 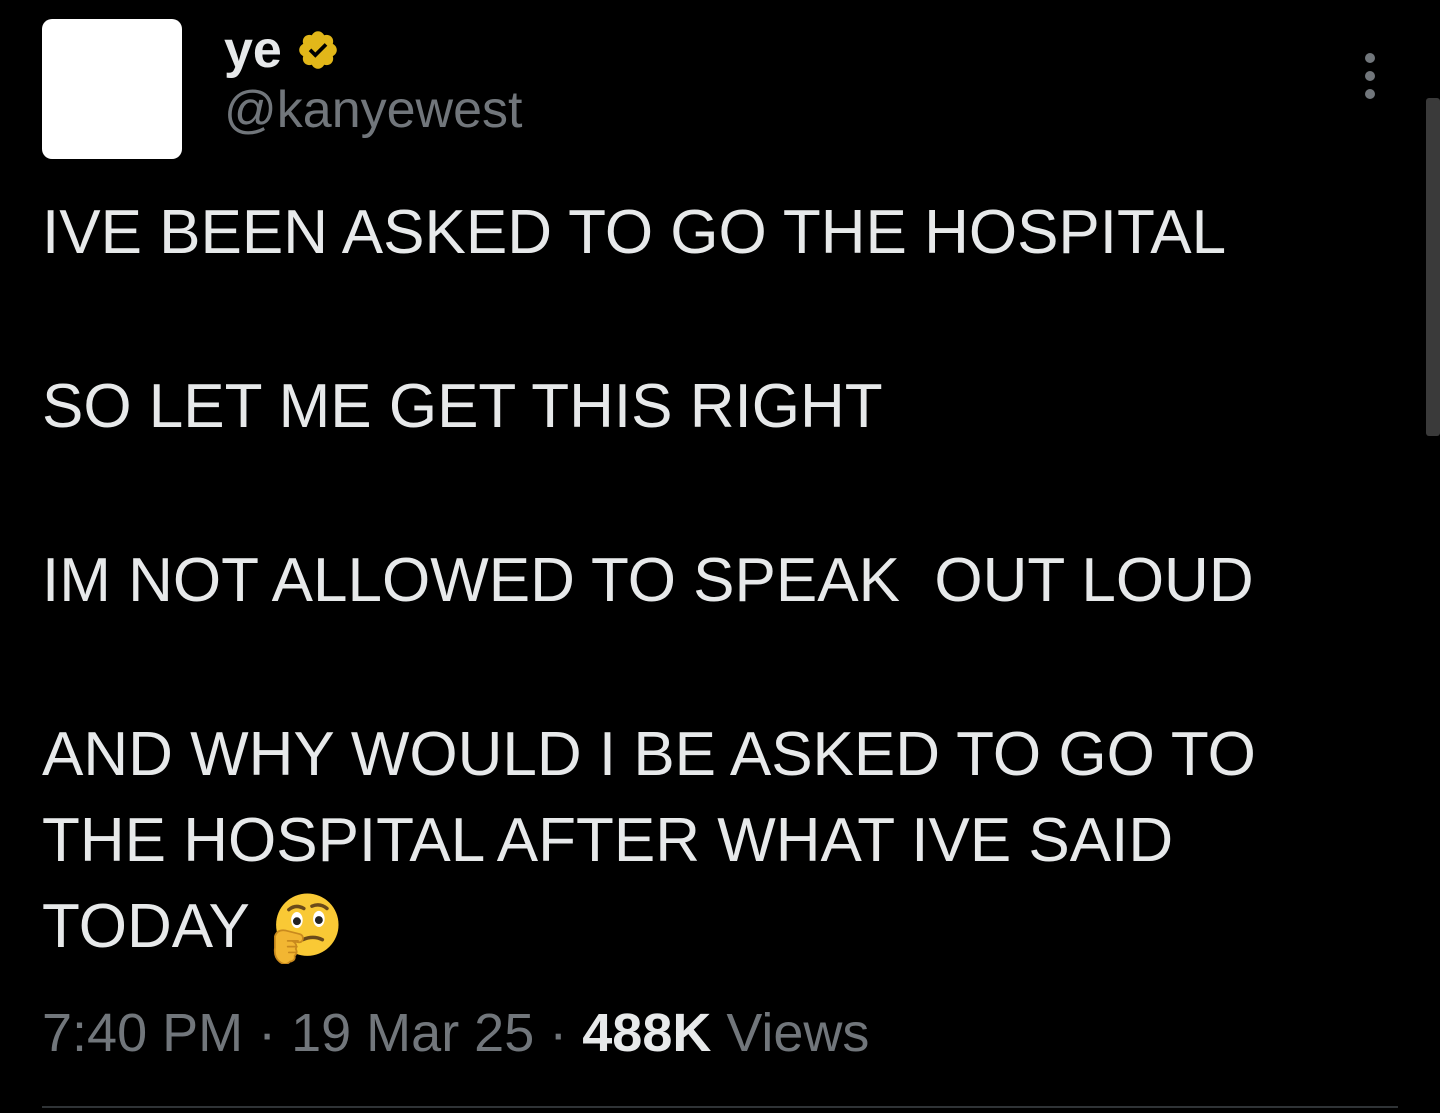 What do you see at coordinates (306, 928) in the screenshot?
I see `thinking-face-emoji-icon` at bounding box center [306, 928].